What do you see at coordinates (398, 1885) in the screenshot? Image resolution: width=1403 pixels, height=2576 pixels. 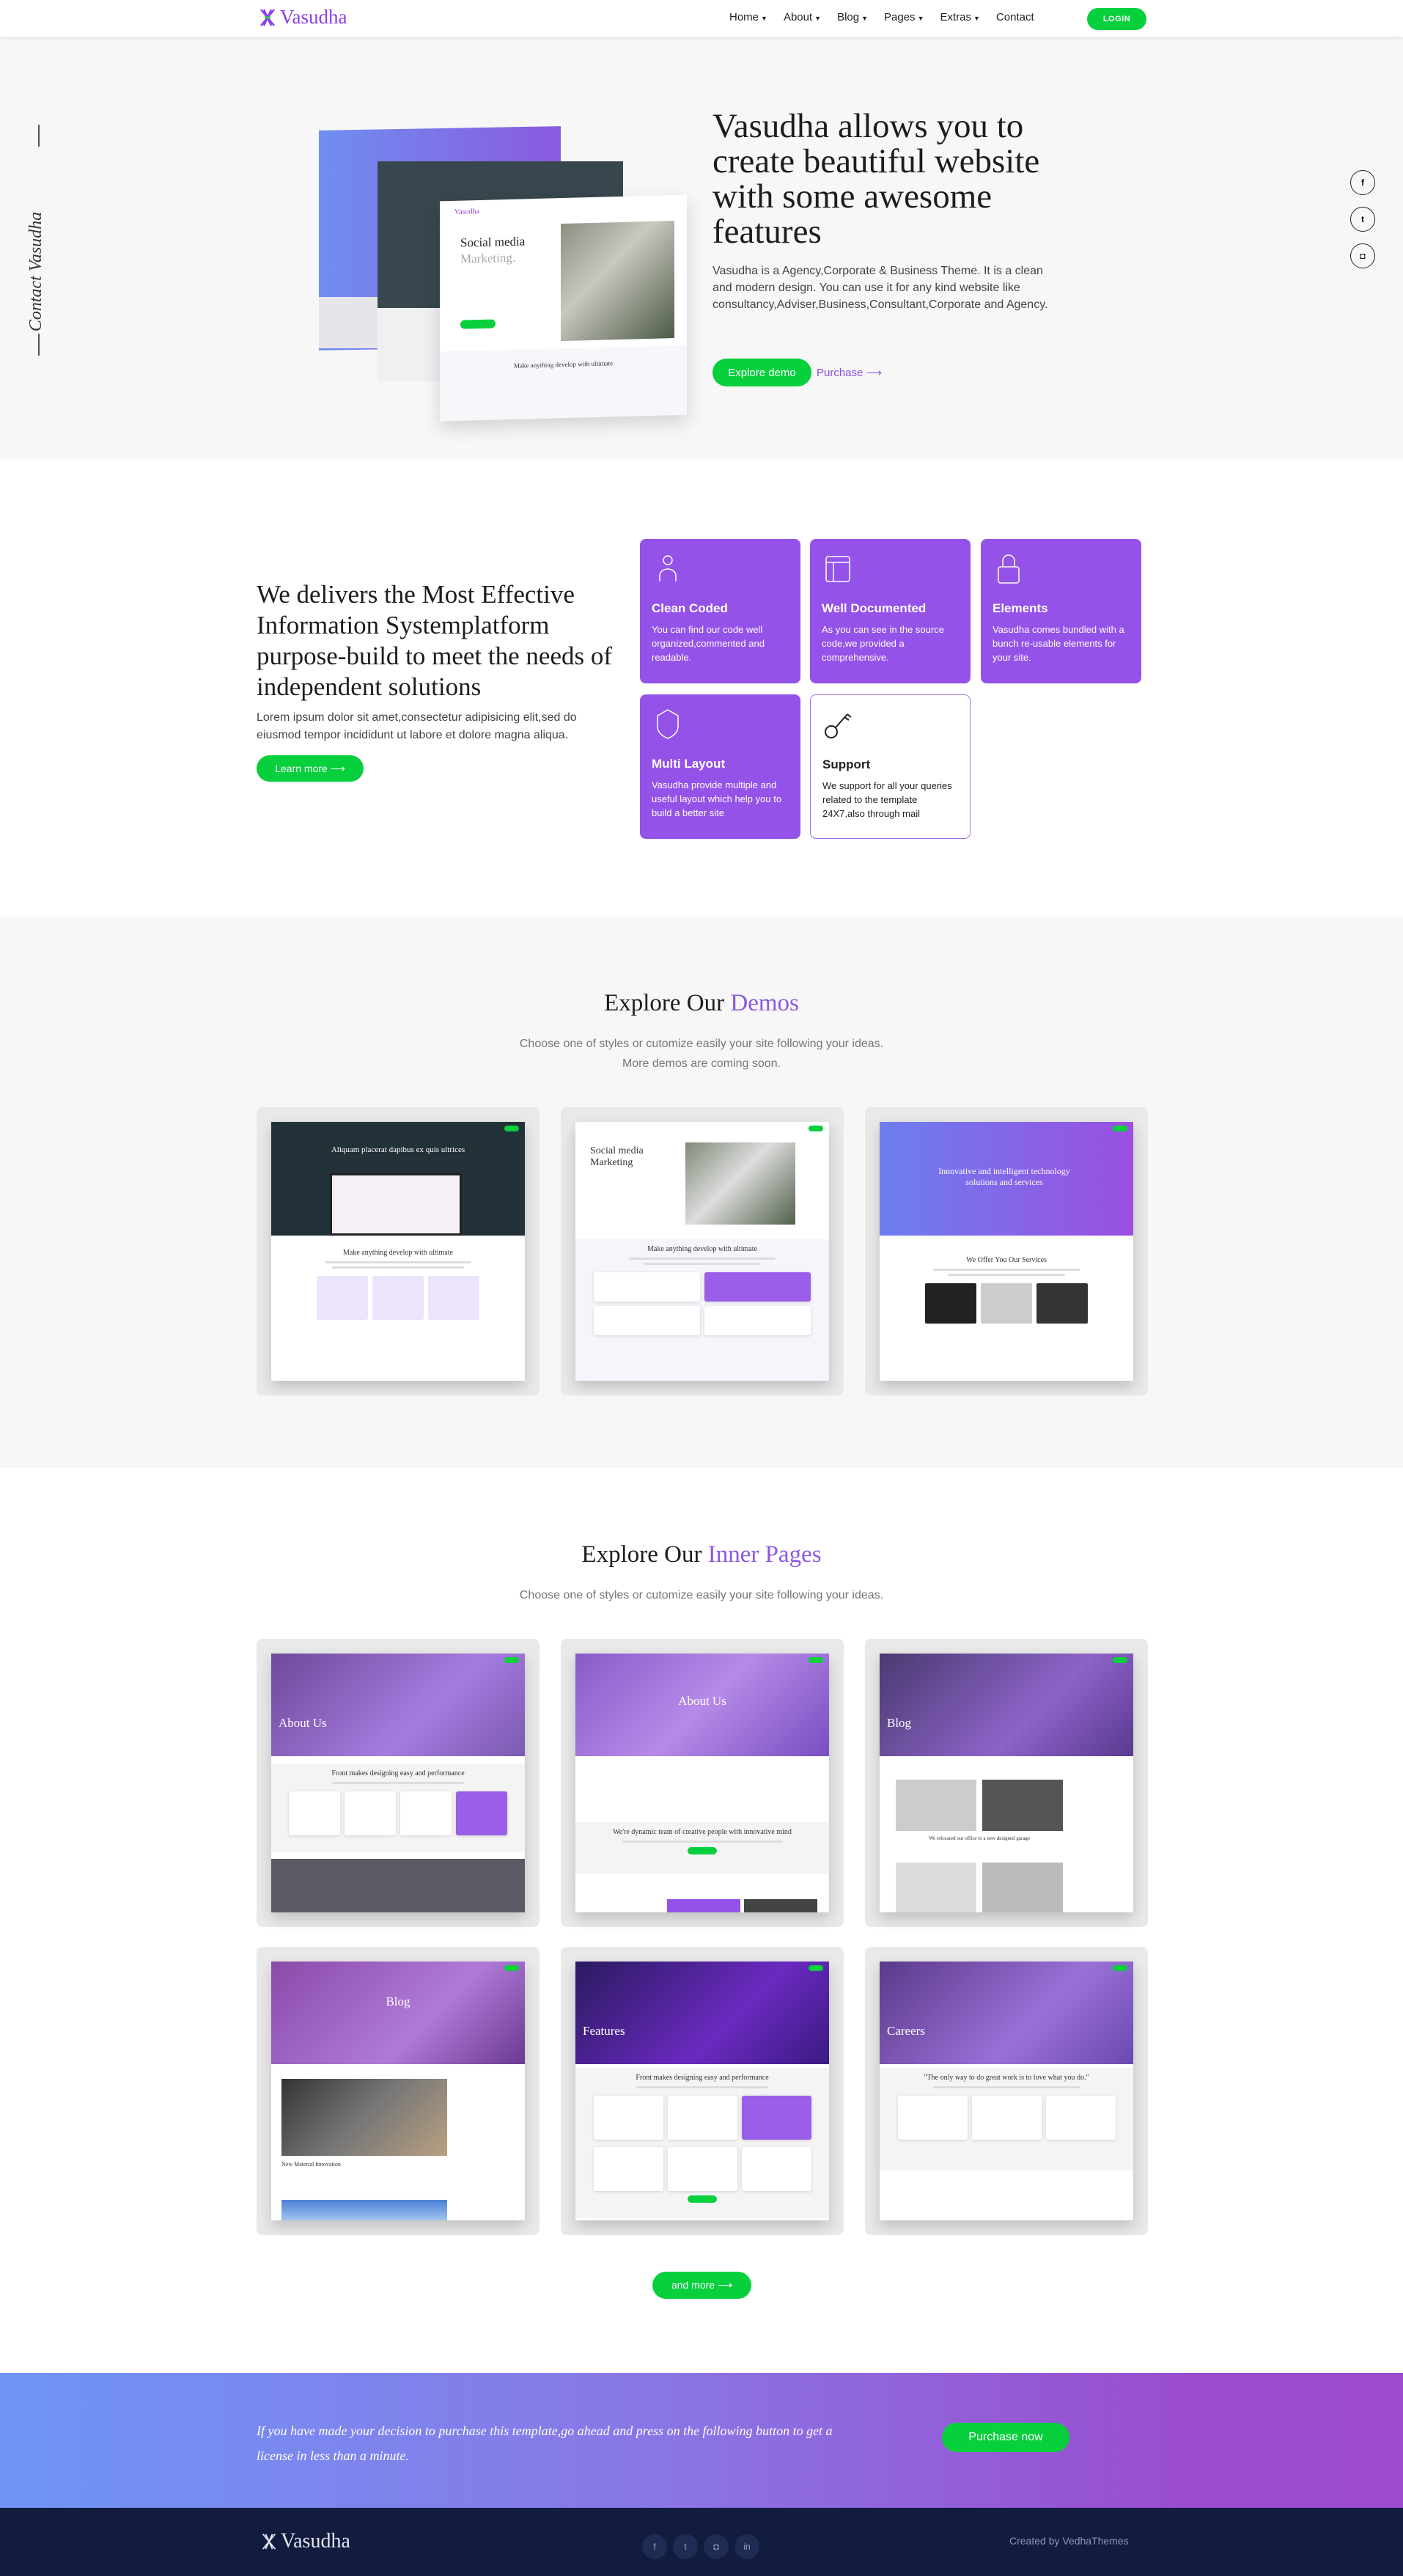 I see `shot-video` at bounding box center [398, 1885].